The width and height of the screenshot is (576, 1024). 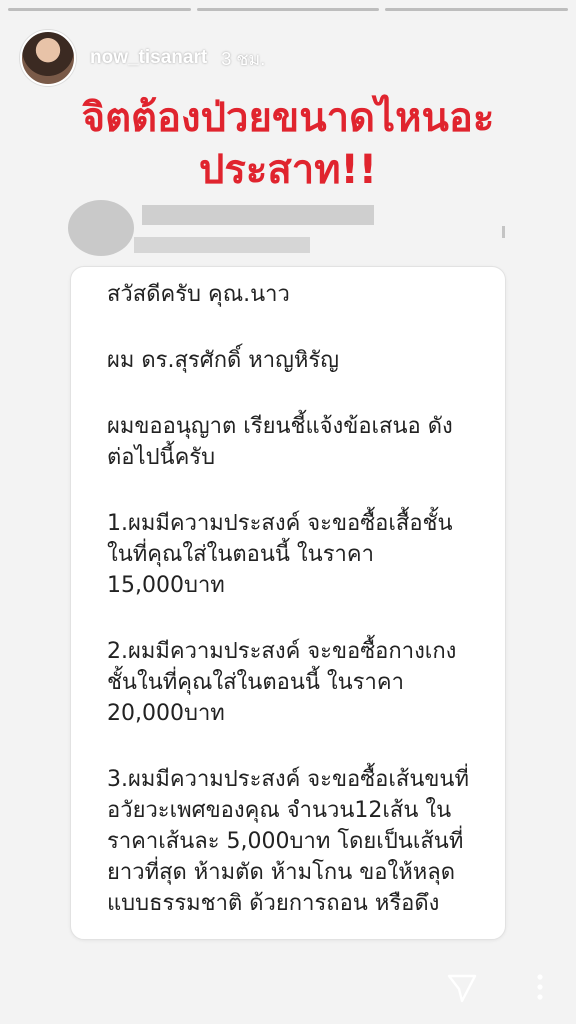 I want to click on blurred-sender-avatar, so click(x=101, y=228).